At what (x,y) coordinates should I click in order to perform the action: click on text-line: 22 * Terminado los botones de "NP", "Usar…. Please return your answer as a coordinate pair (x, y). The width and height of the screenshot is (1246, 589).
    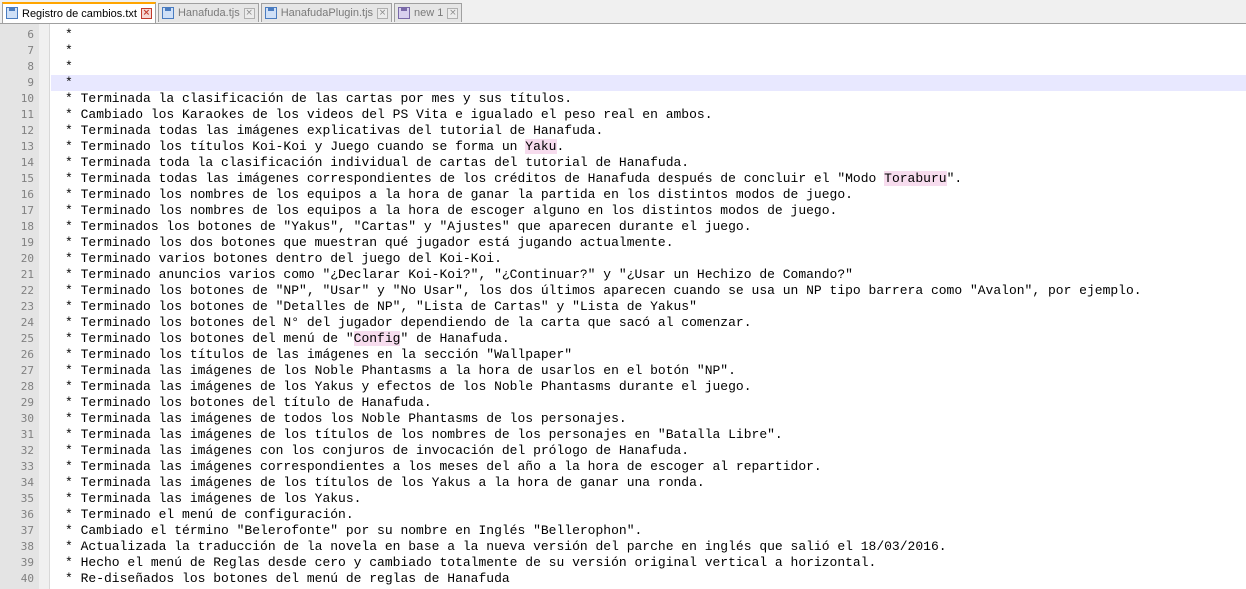
    Looking at the image, I should click on (623, 291).